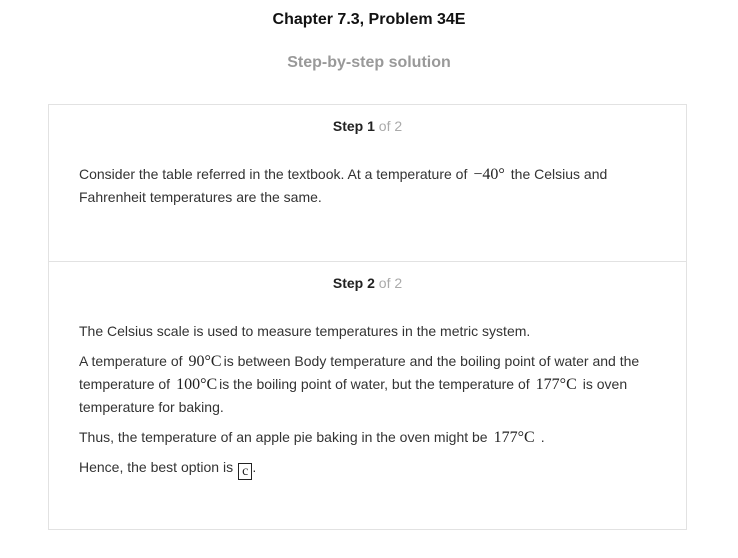  What do you see at coordinates (131, 361) in the screenshot?
I see `text: A temperature of` at bounding box center [131, 361].